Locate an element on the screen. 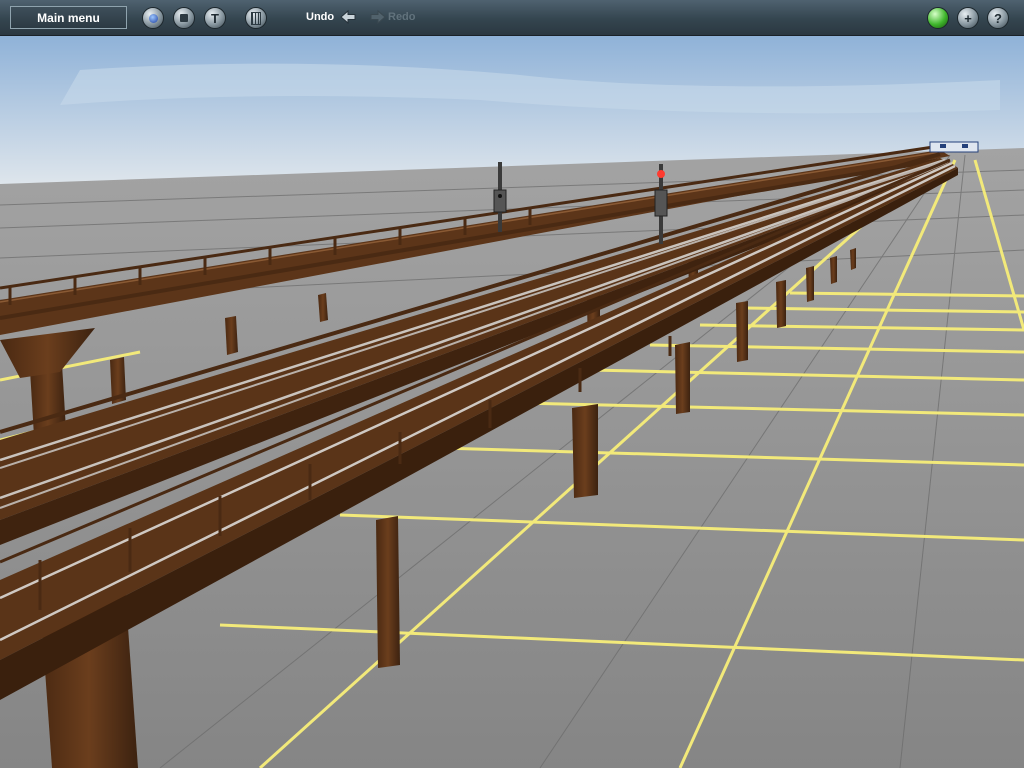 The height and width of the screenshot is (768, 1024). help-icon: ? is located at coordinates (998, 18).